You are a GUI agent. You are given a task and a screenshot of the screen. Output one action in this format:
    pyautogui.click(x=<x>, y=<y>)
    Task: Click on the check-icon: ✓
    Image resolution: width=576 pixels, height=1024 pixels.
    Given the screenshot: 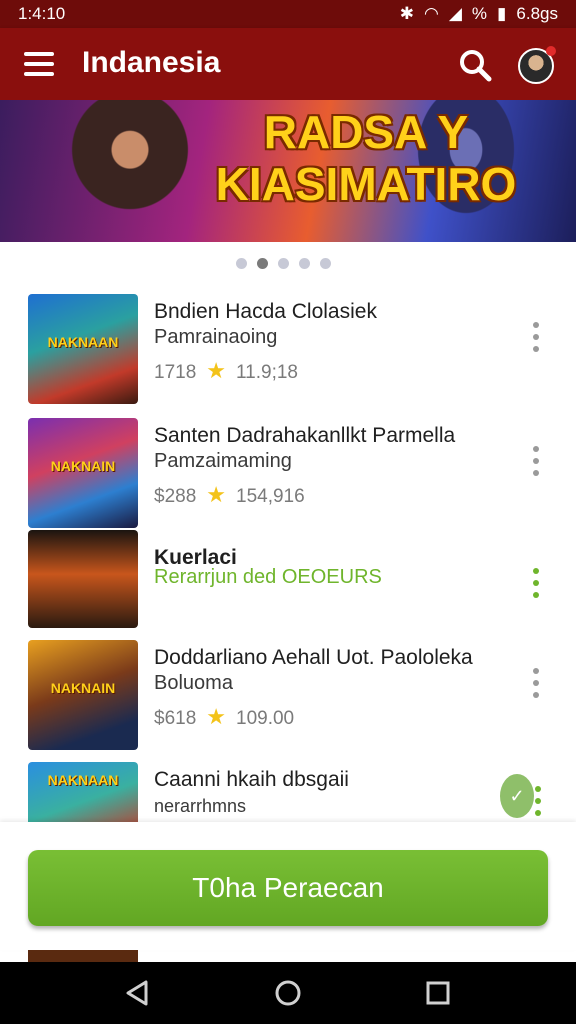 What is the action you would take?
    pyautogui.click(x=517, y=796)
    